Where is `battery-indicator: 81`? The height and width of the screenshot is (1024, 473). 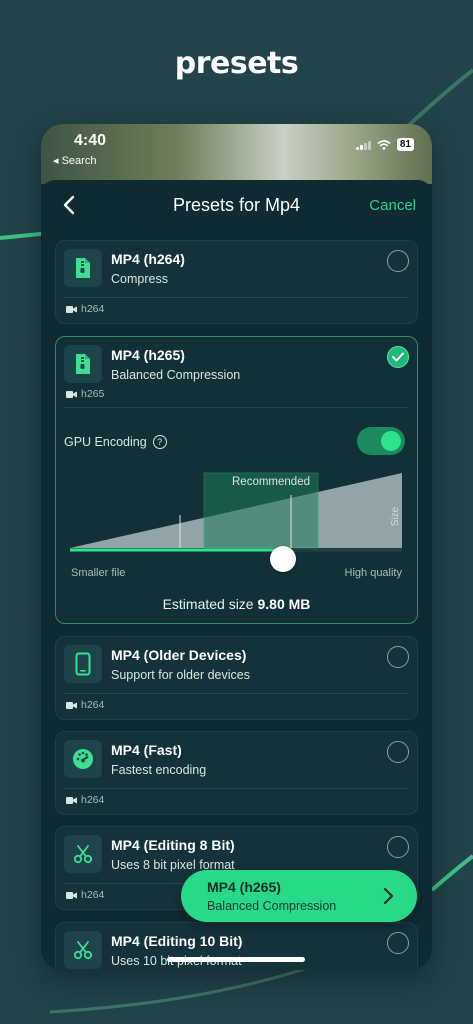
battery-indicator: 81 is located at coordinates (405, 144).